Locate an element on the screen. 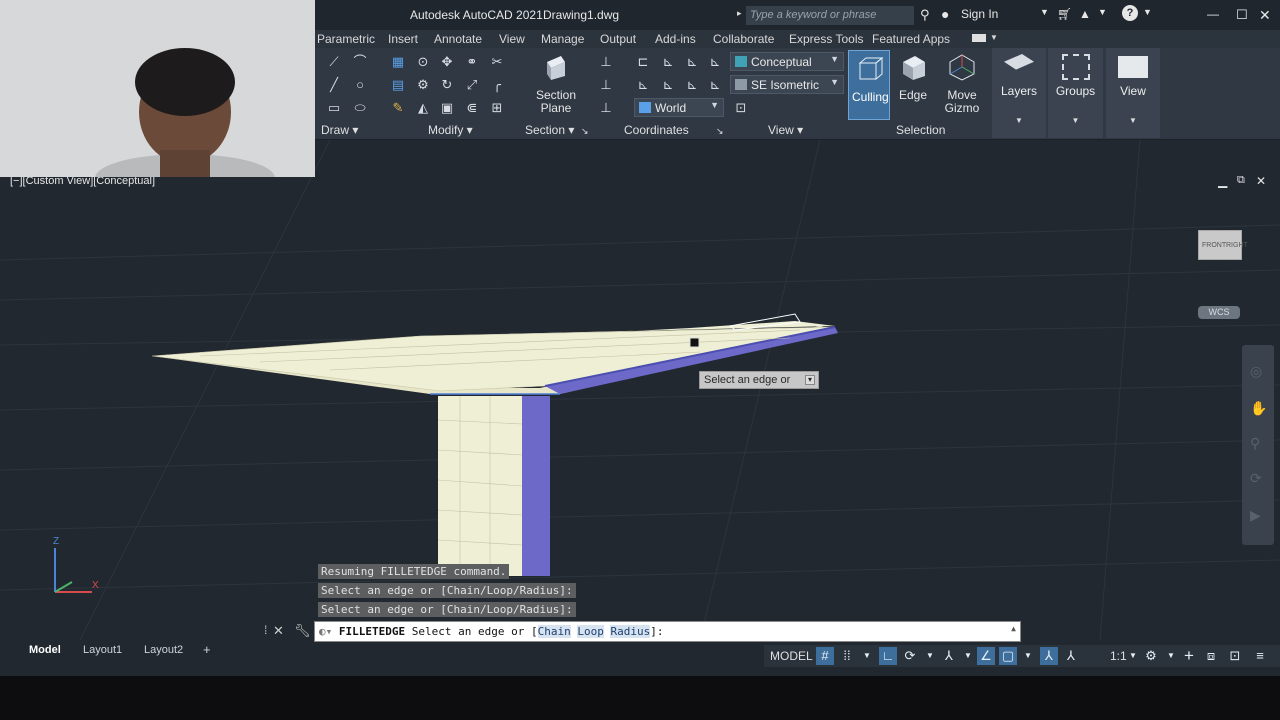 The width and height of the screenshot is (1280, 720). viewport-restore-icon: ⧉ is located at coordinates (1241, 180).